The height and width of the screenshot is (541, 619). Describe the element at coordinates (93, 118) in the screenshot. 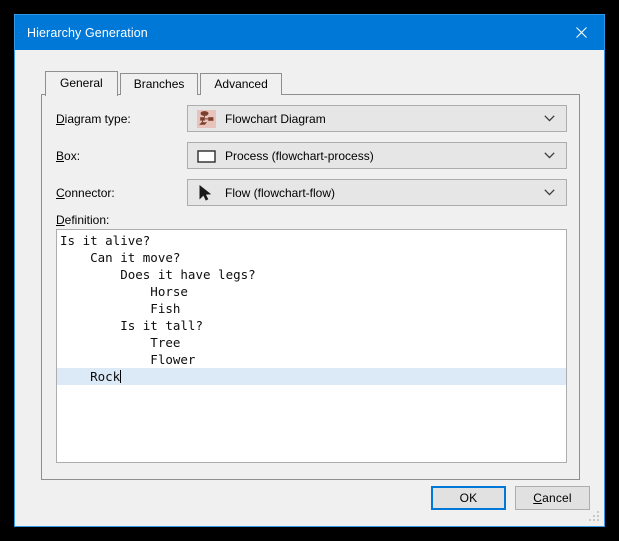

I see `diagram-type-label: Diagram type:` at that location.